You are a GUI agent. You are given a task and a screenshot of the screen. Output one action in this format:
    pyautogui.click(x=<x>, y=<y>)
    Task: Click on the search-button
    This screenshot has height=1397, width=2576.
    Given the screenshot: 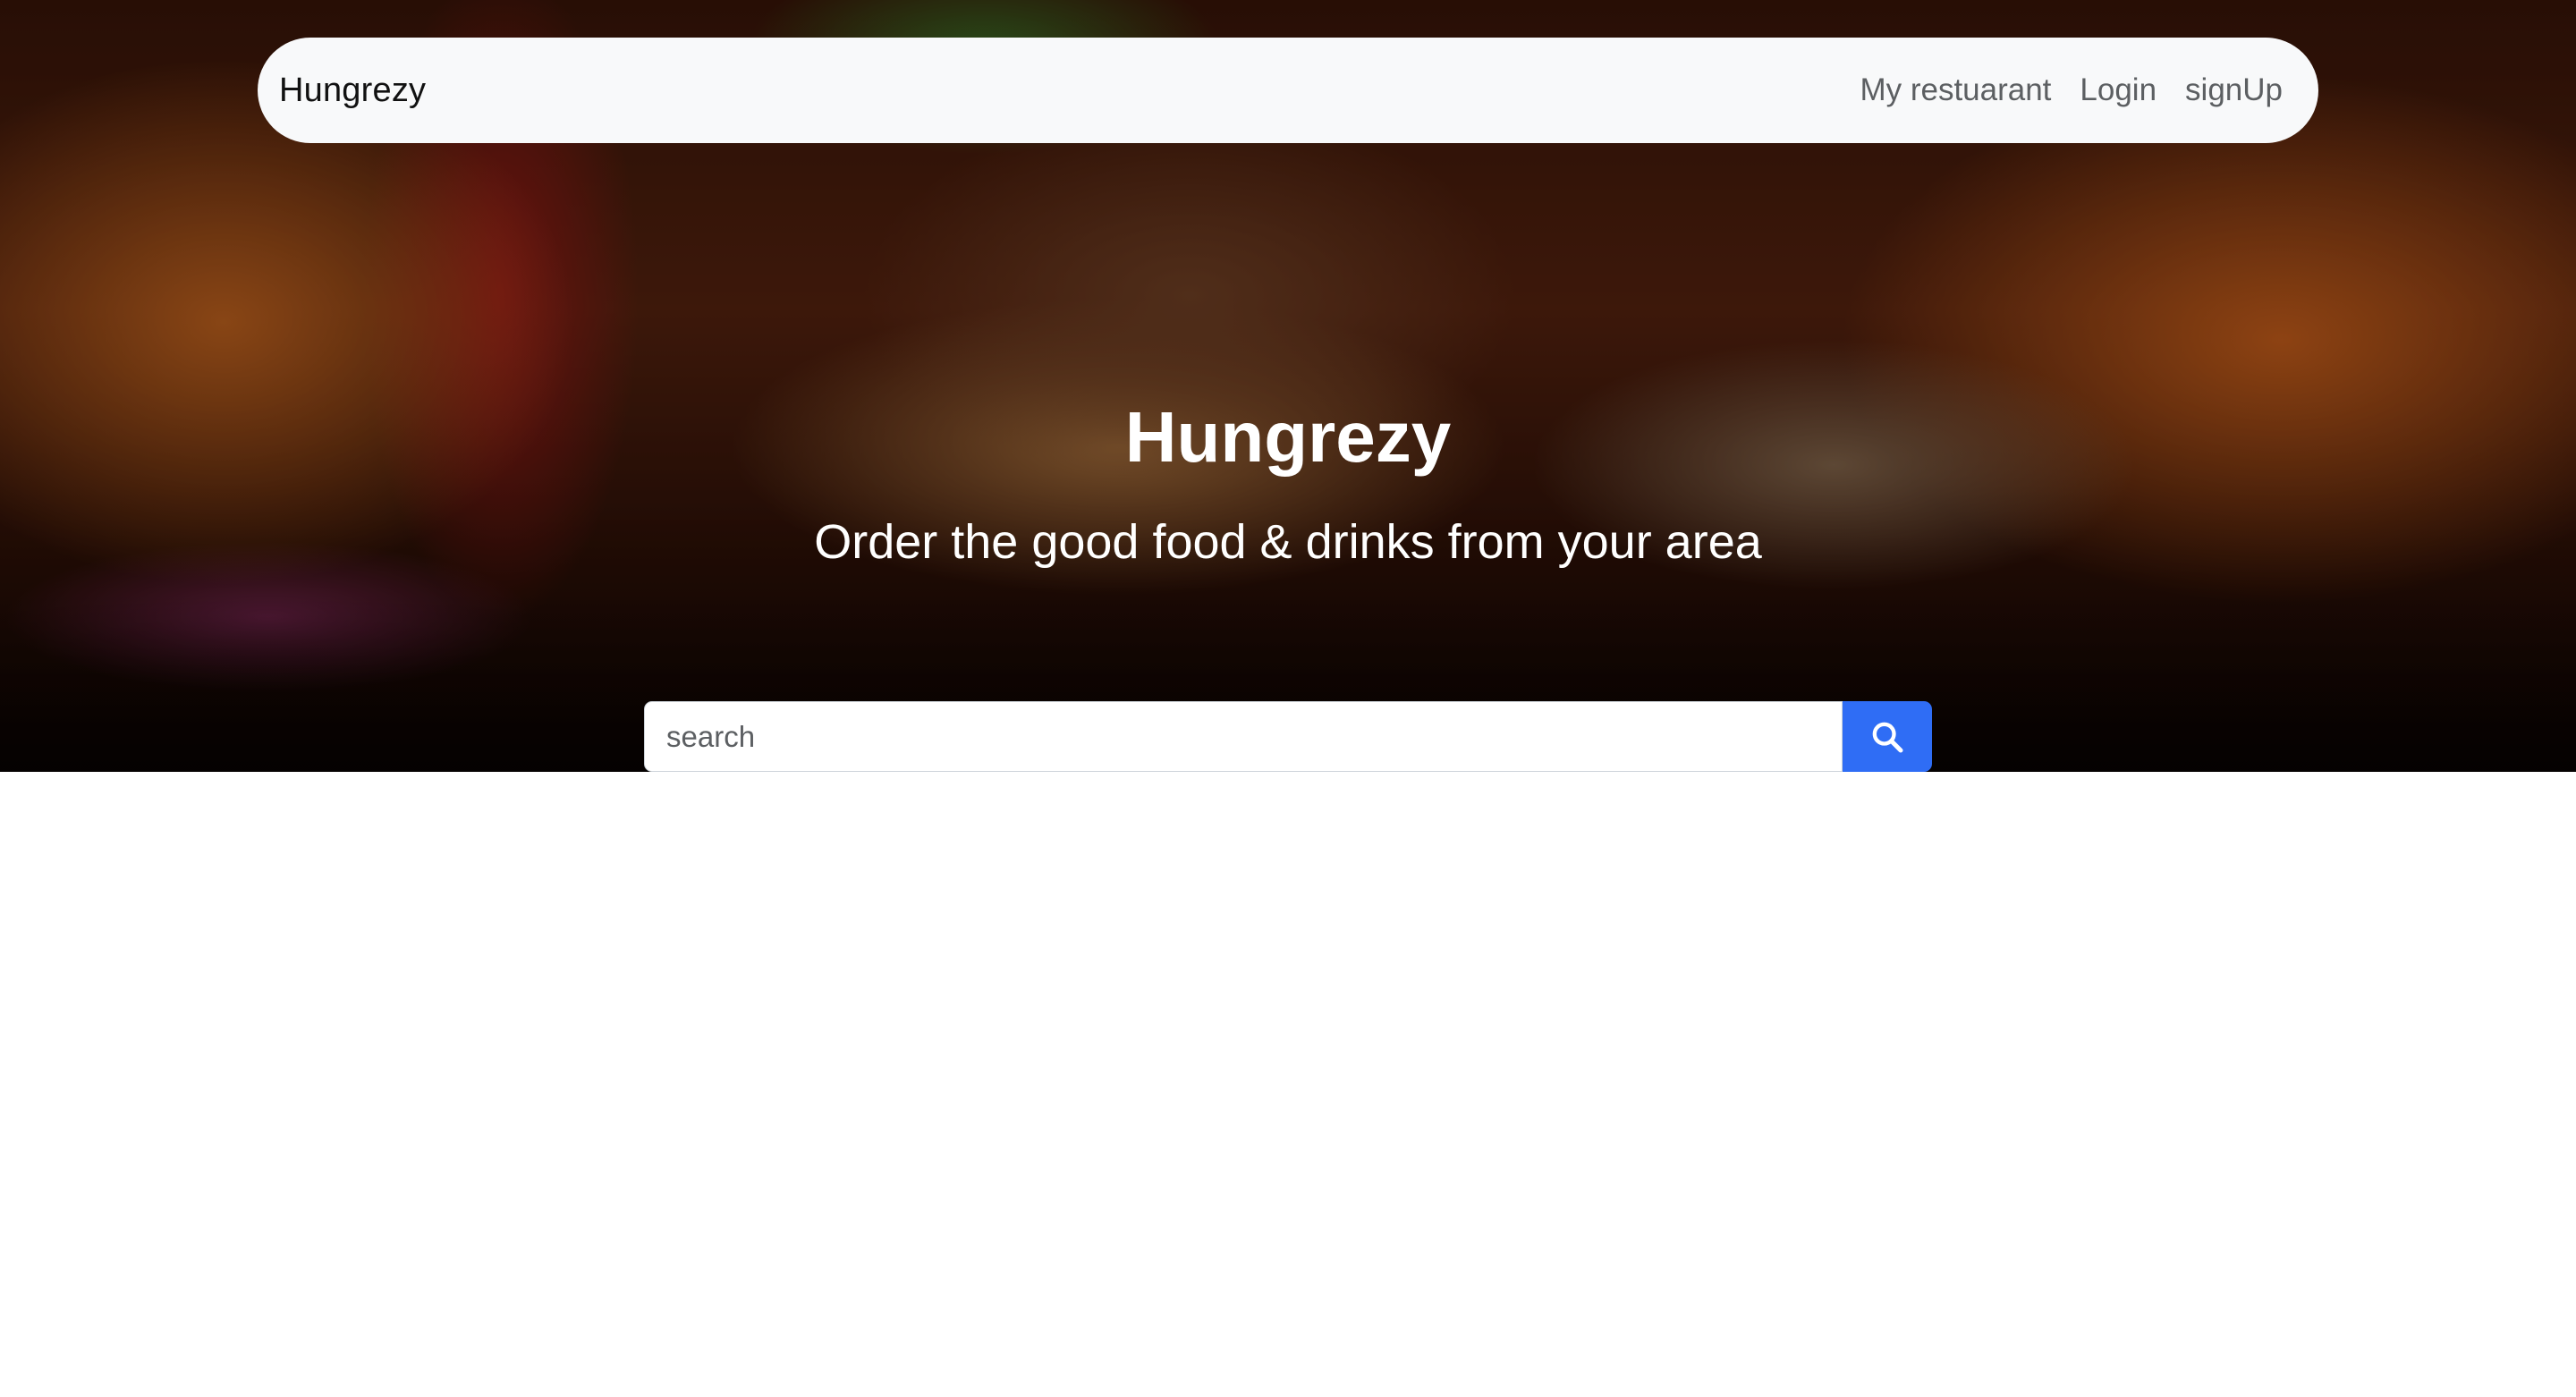 What is the action you would take?
    pyautogui.click(x=1887, y=736)
    